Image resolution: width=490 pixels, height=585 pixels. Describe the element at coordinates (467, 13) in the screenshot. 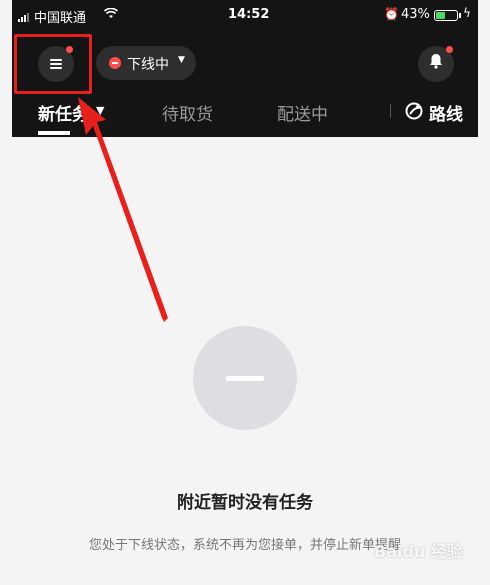

I see `charging-bolt-icon: ϟ` at that location.